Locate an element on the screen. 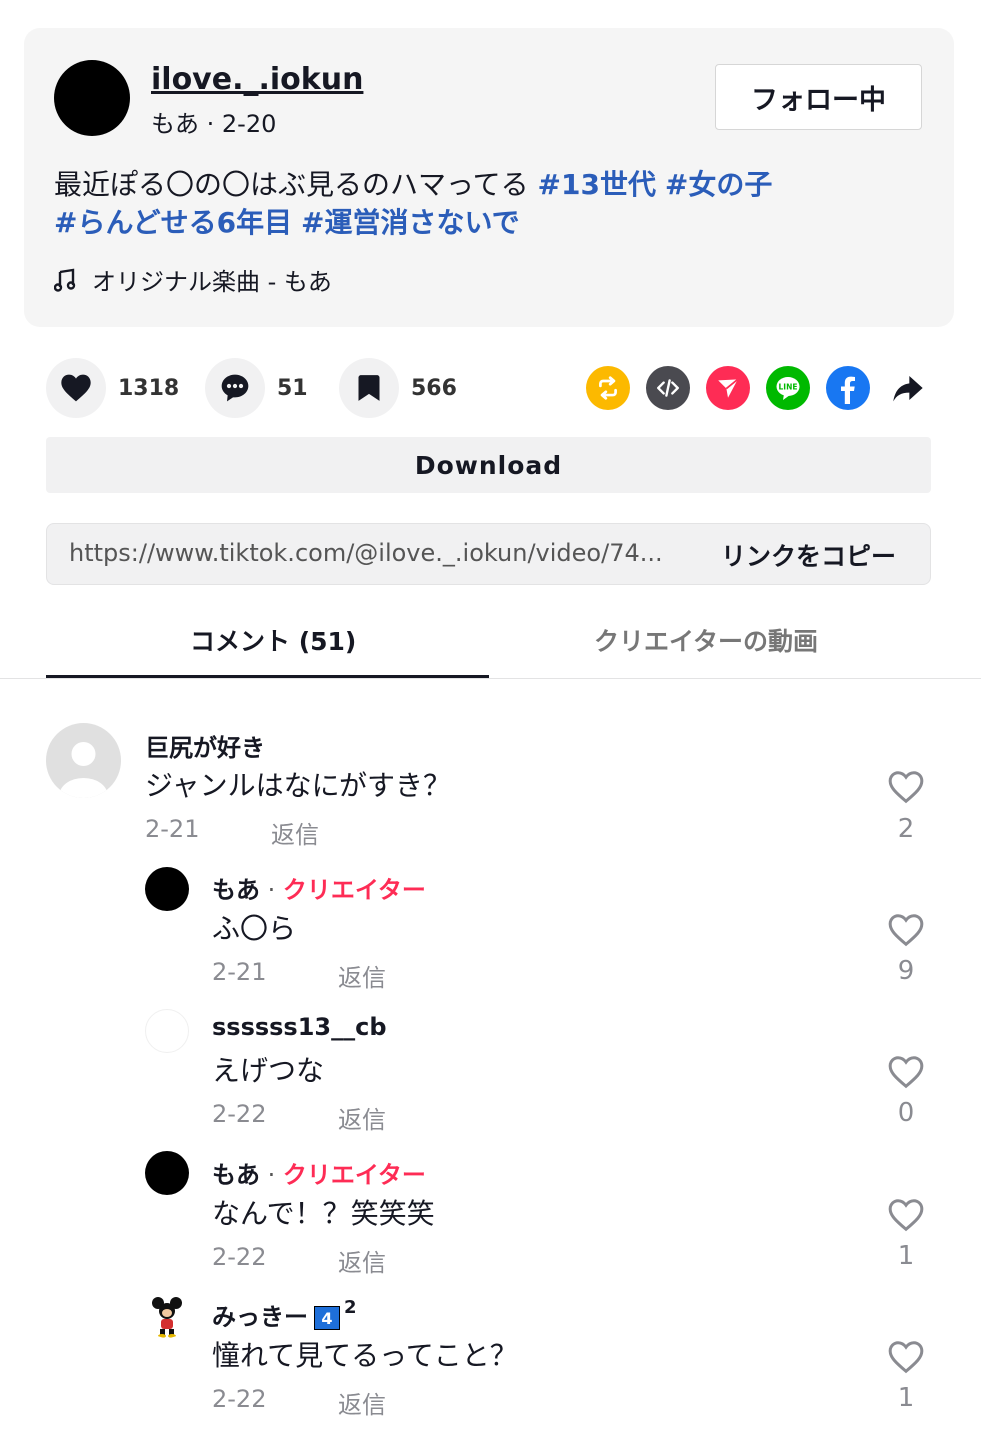 This screenshot has height=1436, width=981. tab-creator-videos: クリエイターの動画 is located at coordinates (706, 640).